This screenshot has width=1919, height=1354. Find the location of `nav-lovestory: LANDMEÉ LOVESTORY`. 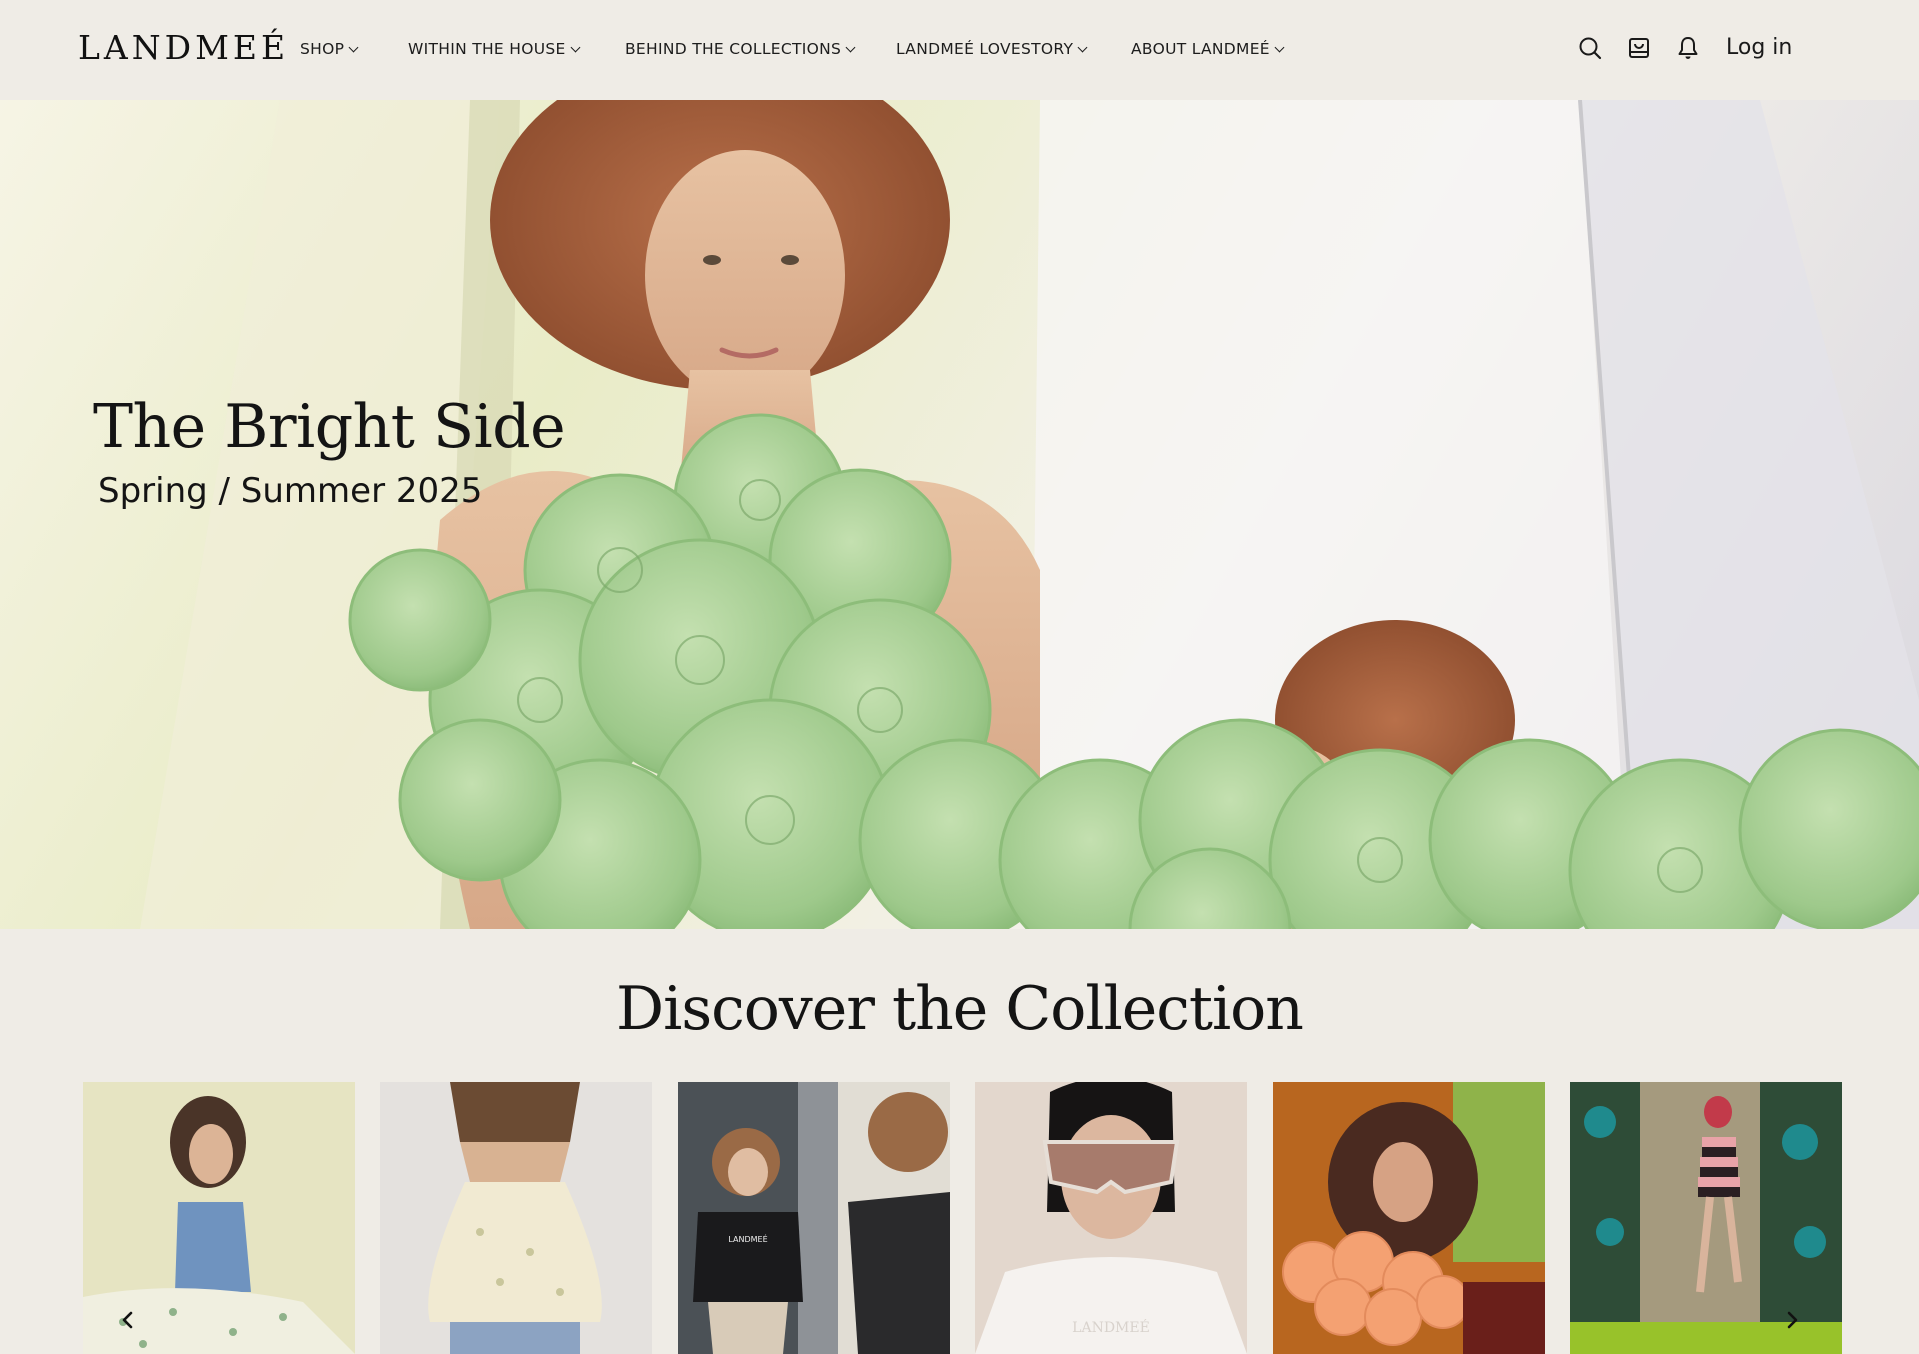

nav-lovestory: LANDMEÉ LOVESTORY is located at coordinates (992, 49).